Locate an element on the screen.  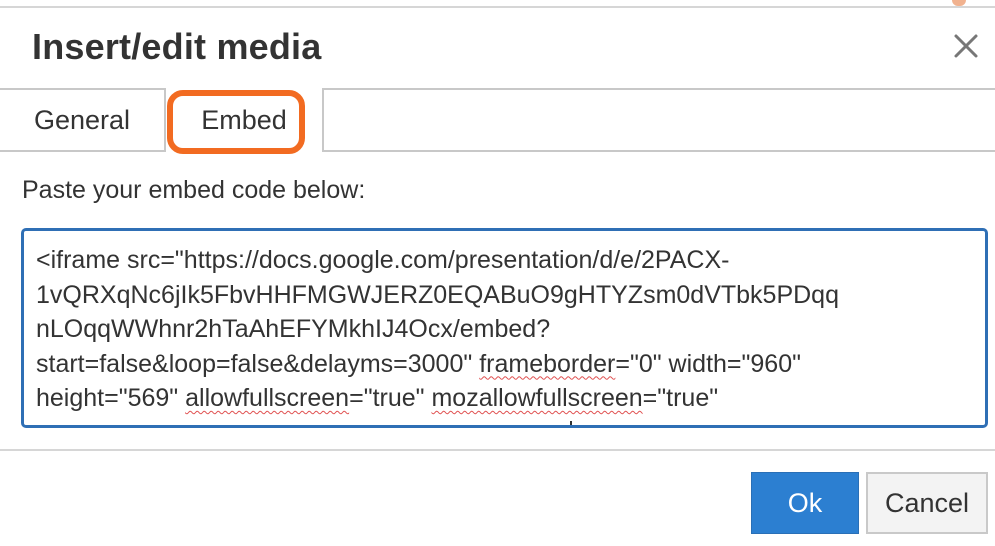
embed-line-5-start: height="569" is located at coordinates (111, 398).